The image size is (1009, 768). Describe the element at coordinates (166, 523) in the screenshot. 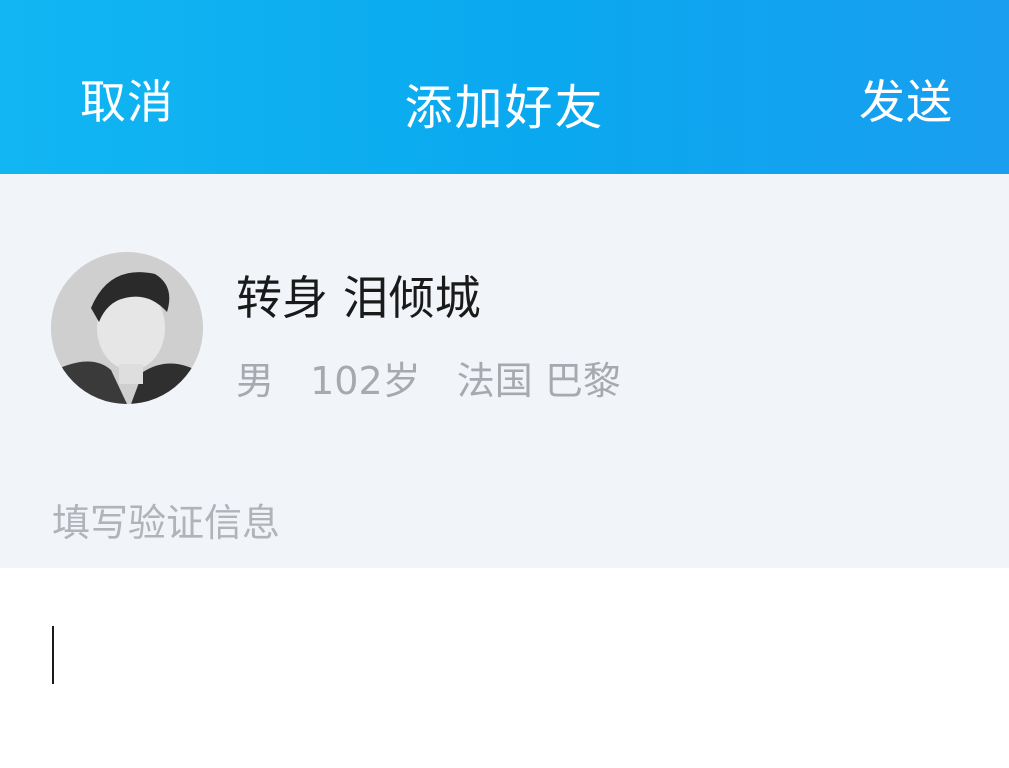

I see `verification-label: 填写验证信息` at that location.